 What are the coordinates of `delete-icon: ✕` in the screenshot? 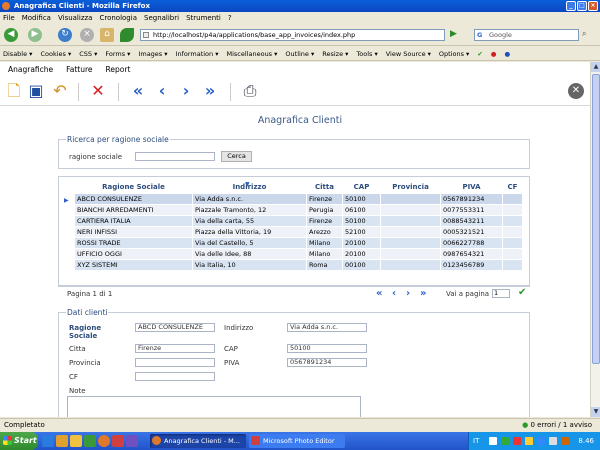 It's located at (98, 91).